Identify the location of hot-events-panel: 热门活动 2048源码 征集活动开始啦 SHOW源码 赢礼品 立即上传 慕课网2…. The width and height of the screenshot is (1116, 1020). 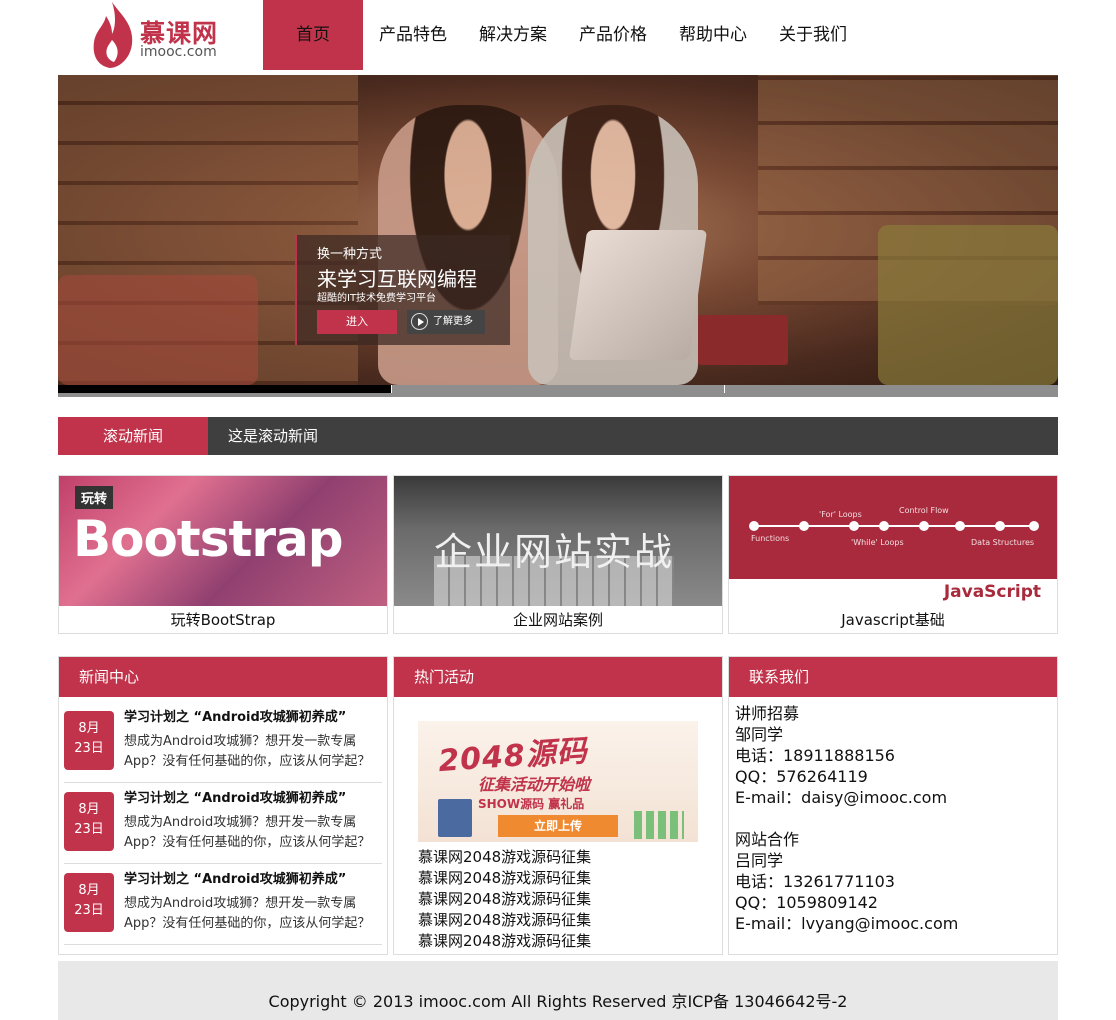
(558, 805).